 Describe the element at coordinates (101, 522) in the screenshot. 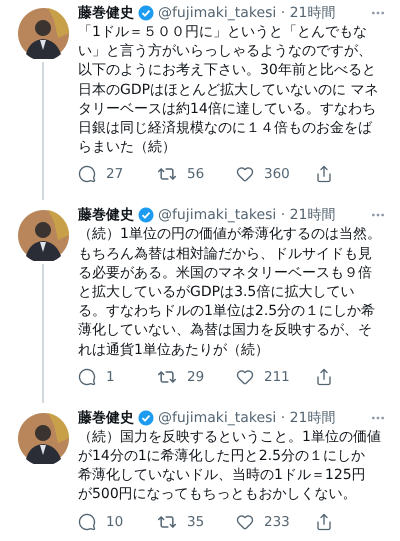

I see `reply-button: 10` at that location.